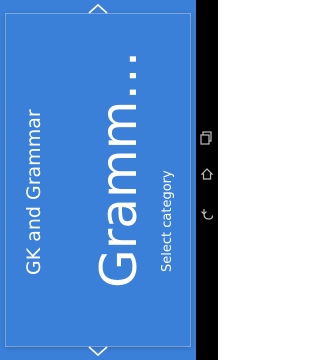 The image size is (320, 360). I want to click on app-title: GK and Grammar, so click(34, 192).